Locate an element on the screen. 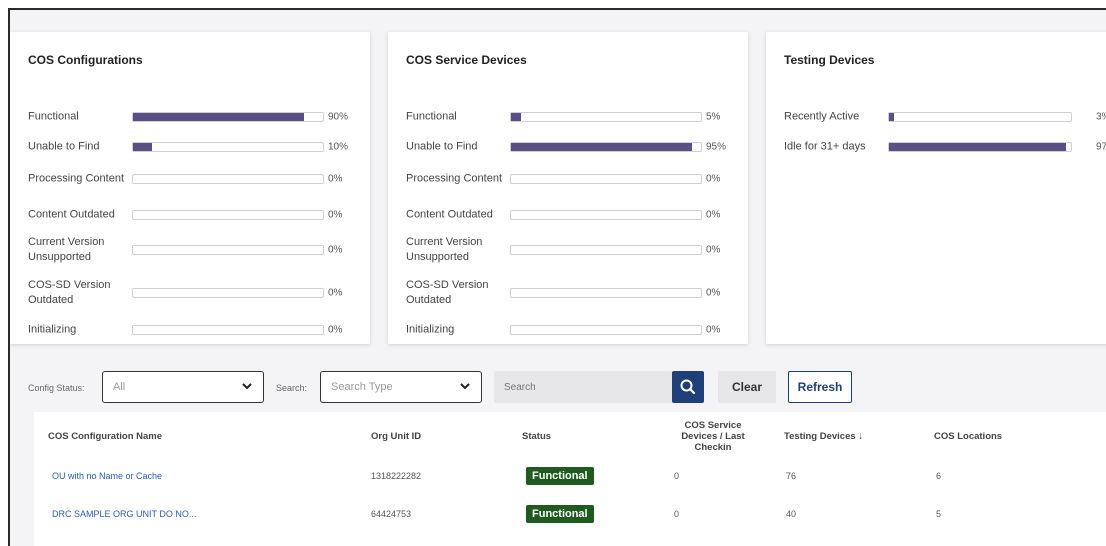 Image resolution: width=1106 pixels, height=546 pixels. metric-percent: 3% is located at coordinates (1101, 117).